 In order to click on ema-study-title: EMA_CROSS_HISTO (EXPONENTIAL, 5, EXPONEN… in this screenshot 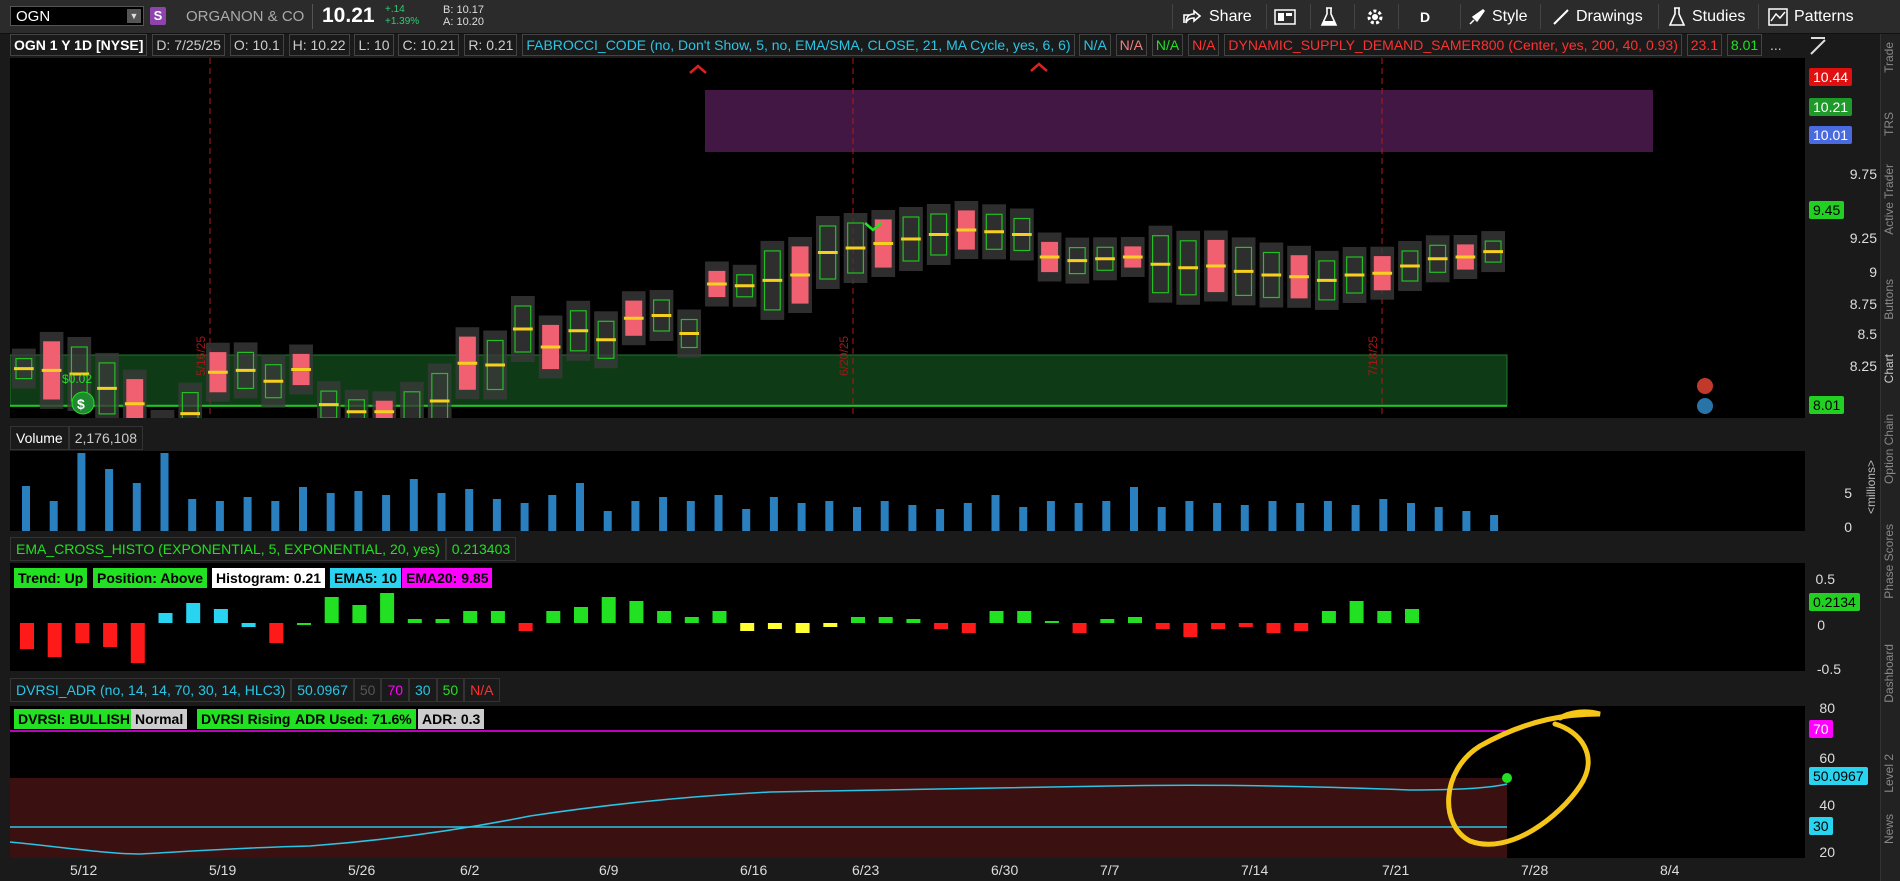, I will do `click(228, 549)`.